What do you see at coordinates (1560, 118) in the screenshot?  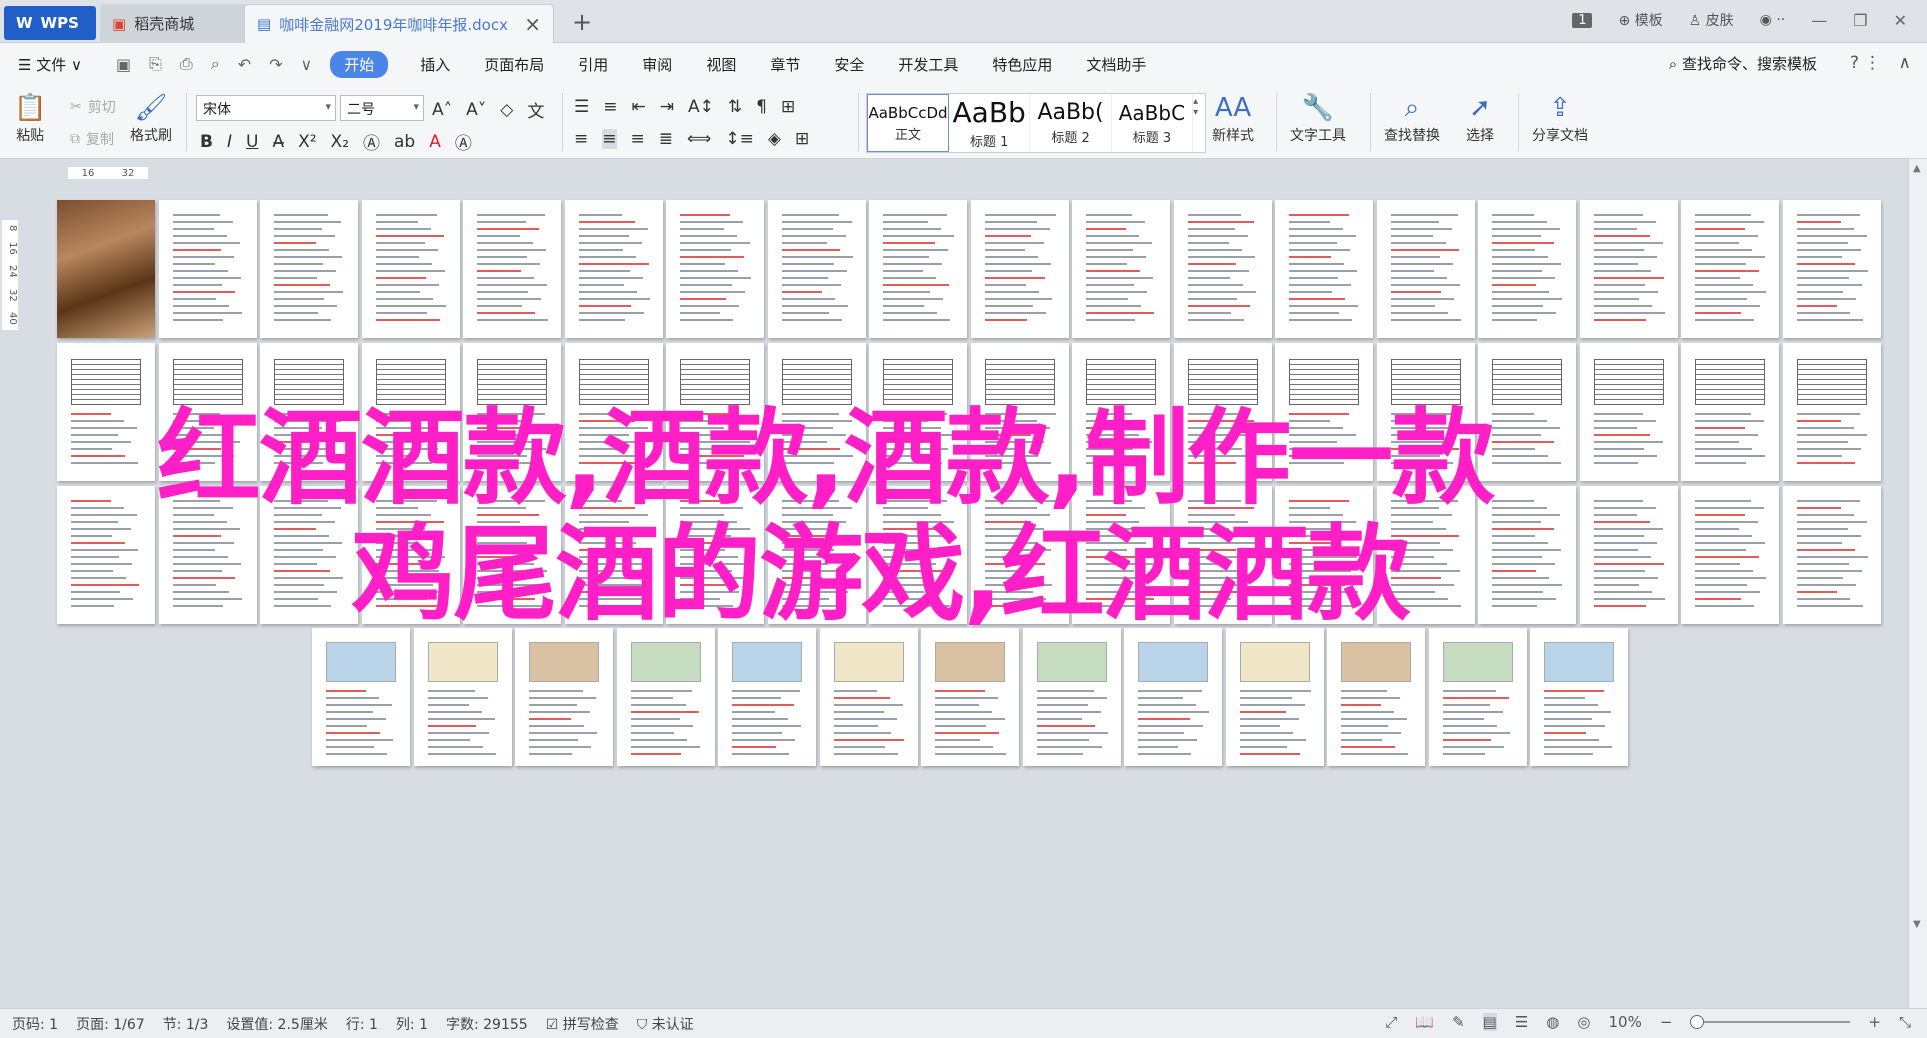 I see `share-button: ⇪ 分享文档` at bounding box center [1560, 118].